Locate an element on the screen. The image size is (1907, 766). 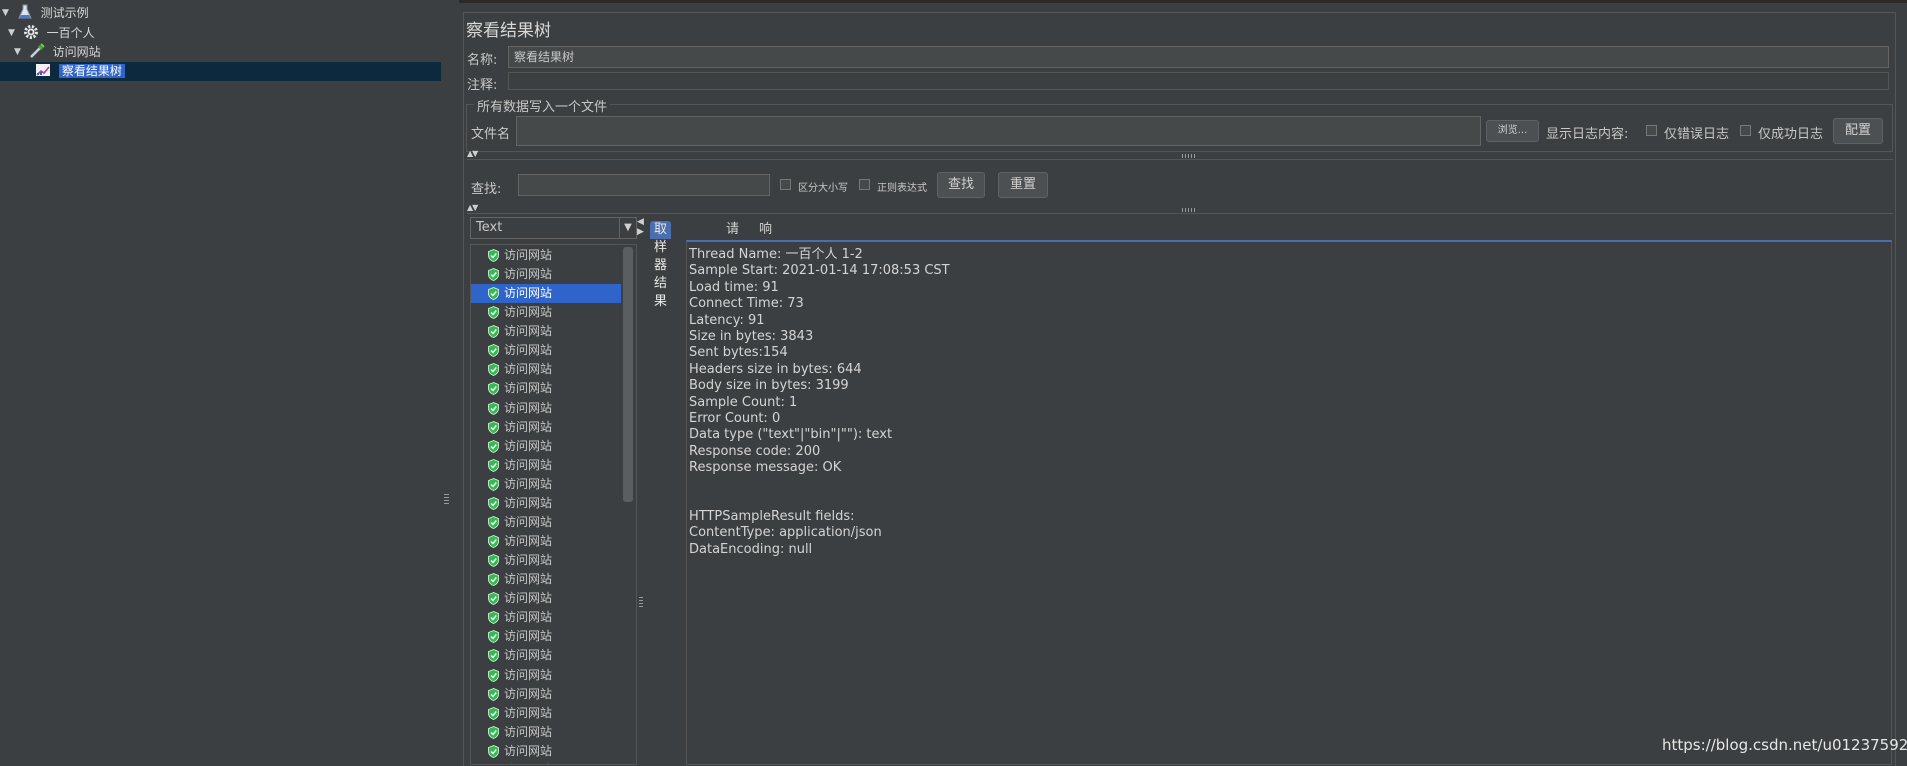
chevron-down-icon: ▼ is located at coordinates (627, 228).